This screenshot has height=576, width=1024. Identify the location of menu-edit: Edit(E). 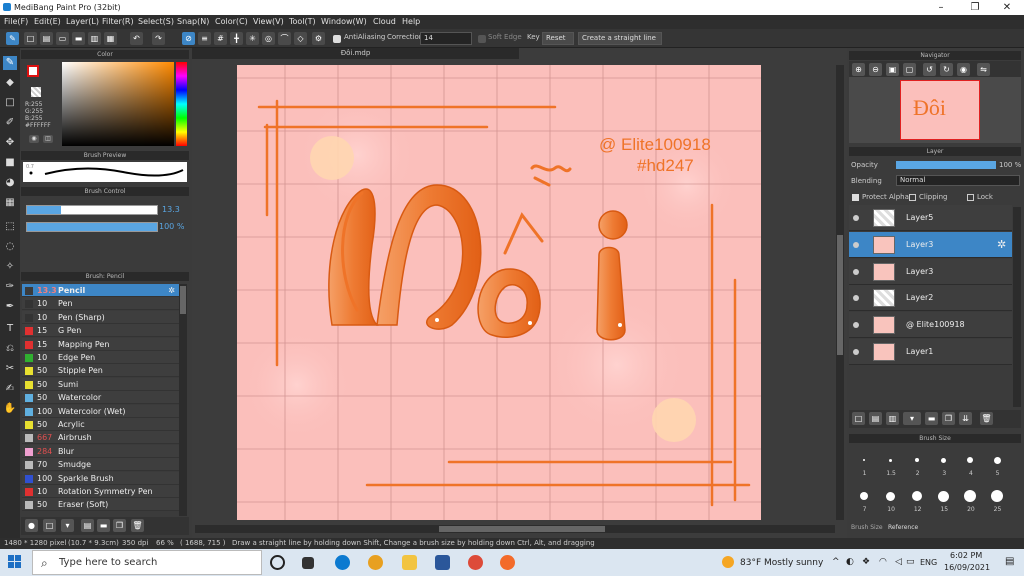
(47, 21).